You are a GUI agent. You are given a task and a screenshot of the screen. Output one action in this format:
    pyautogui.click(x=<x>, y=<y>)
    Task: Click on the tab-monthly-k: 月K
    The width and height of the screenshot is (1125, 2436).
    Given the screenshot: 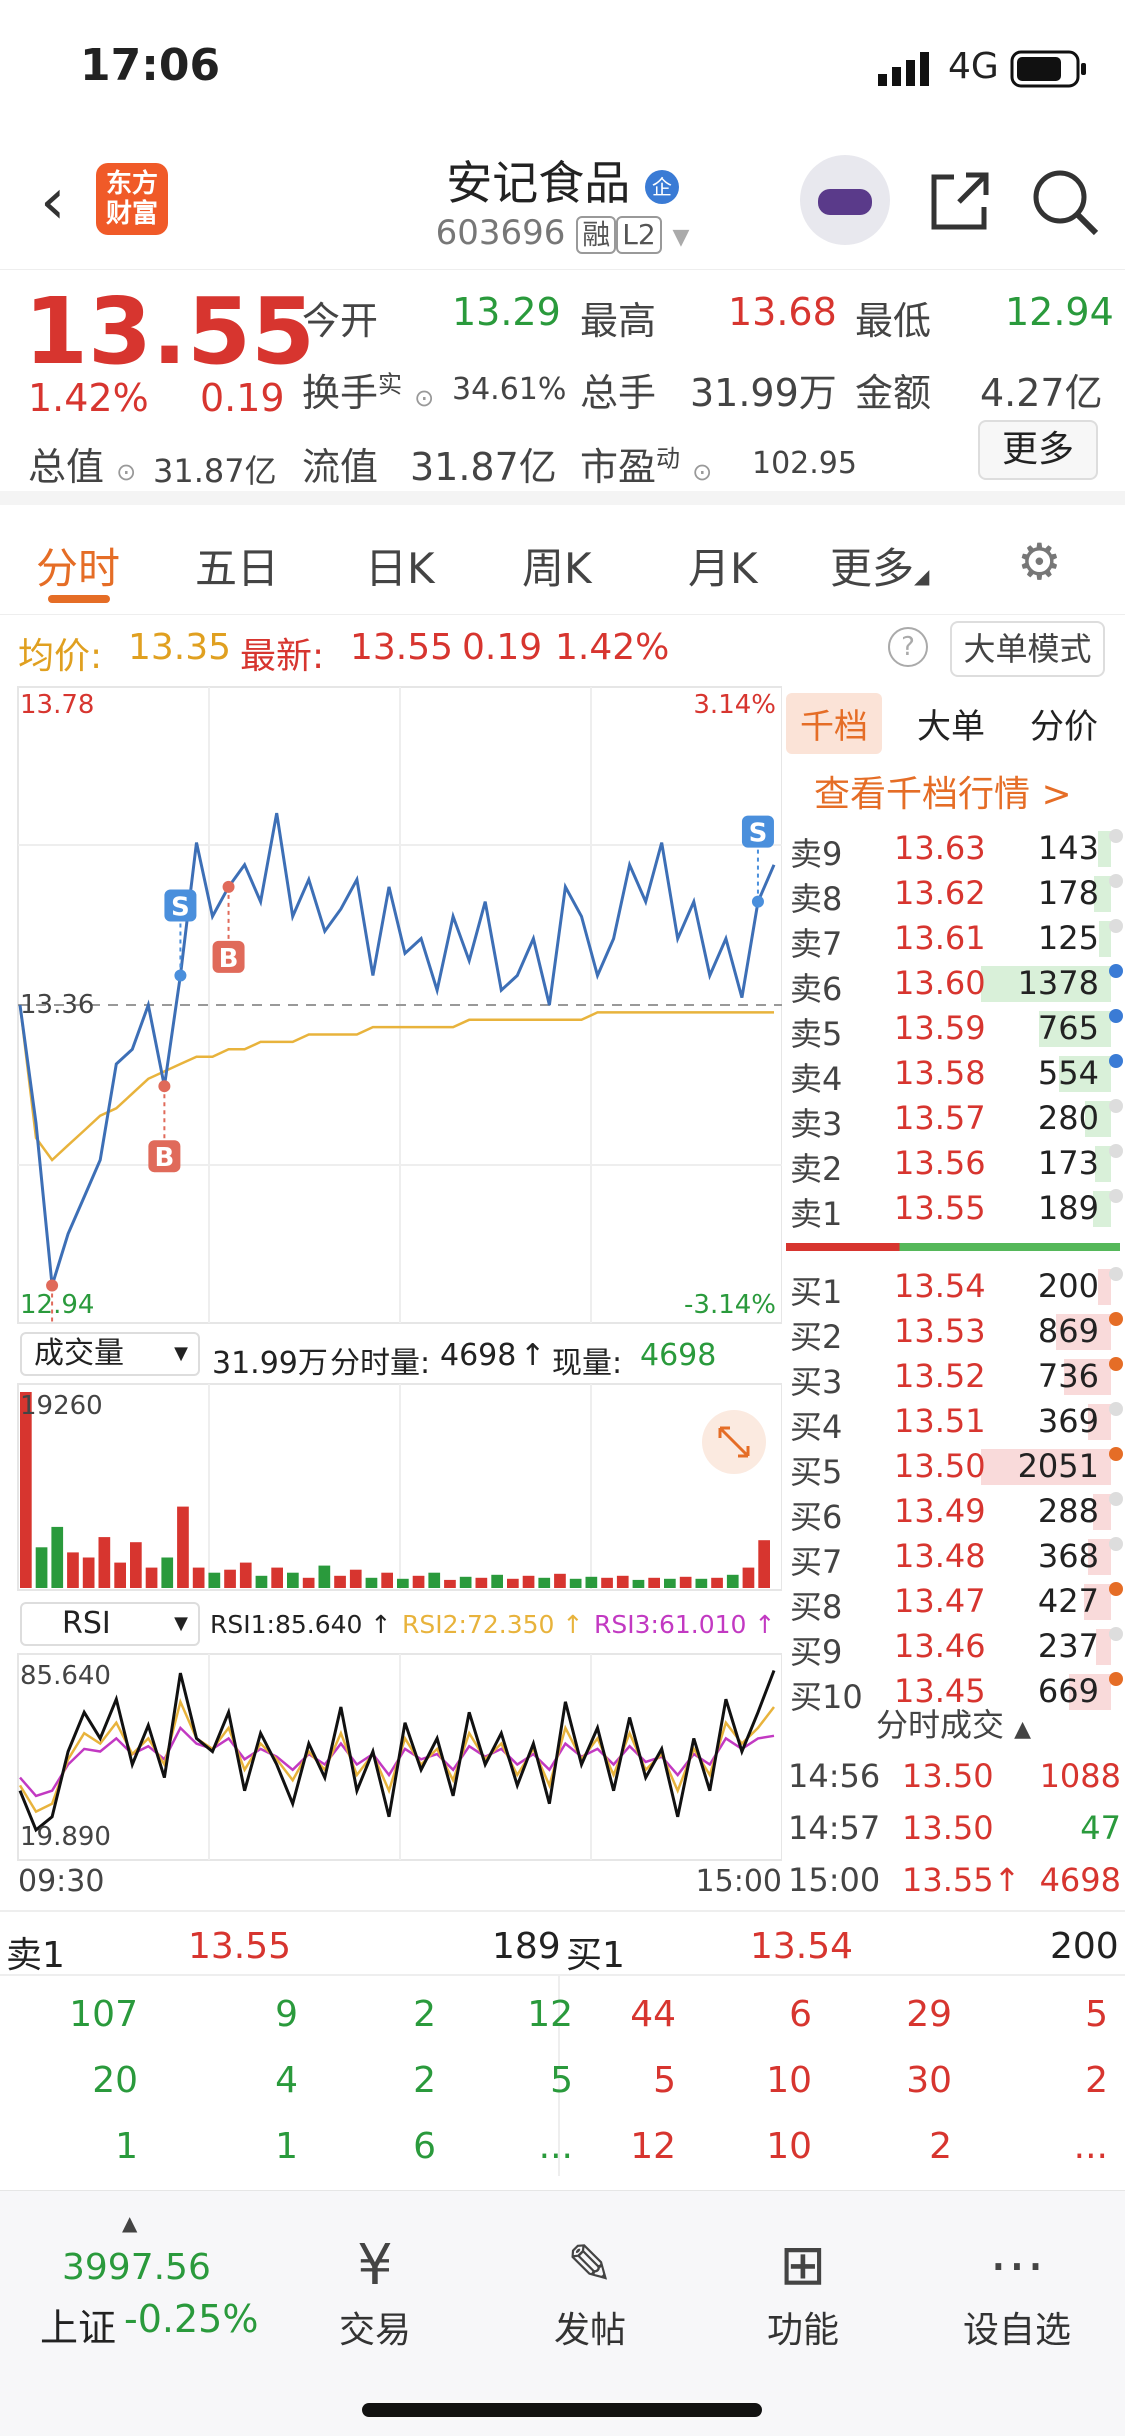 What is the action you would take?
    pyautogui.click(x=723, y=565)
    